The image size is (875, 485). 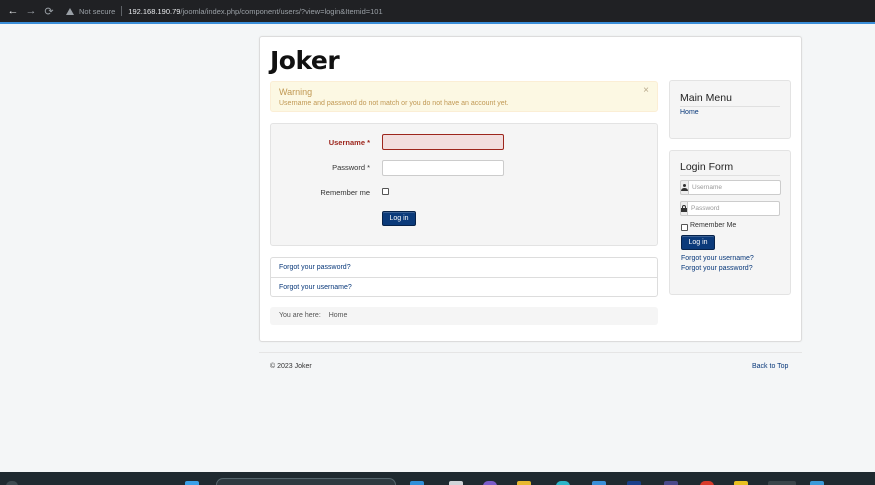 I want to click on module-password-input, so click(x=733, y=208).